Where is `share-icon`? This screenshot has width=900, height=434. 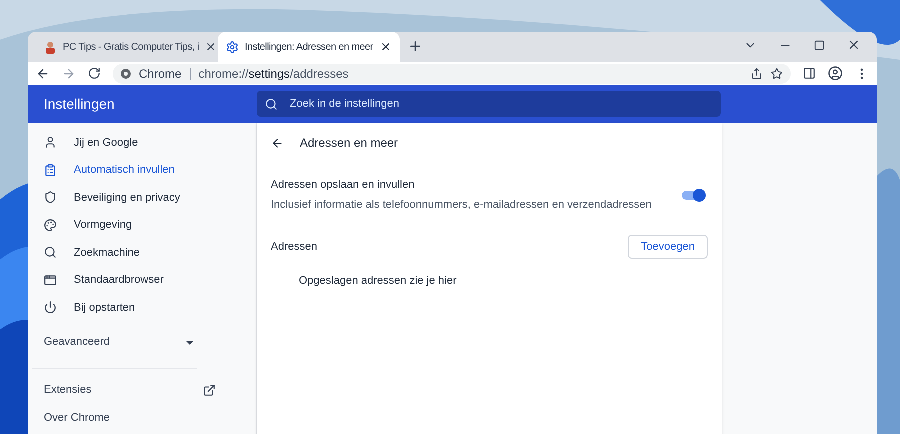 share-icon is located at coordinates (757, 74).